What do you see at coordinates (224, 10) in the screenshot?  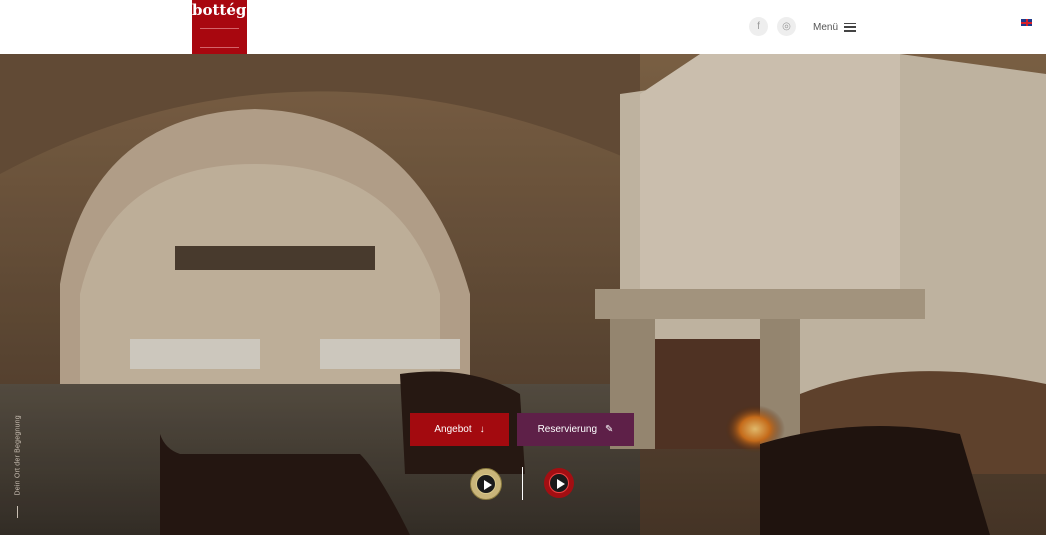 I see `logo-text: bottéga` at bounding box center [224, 10].